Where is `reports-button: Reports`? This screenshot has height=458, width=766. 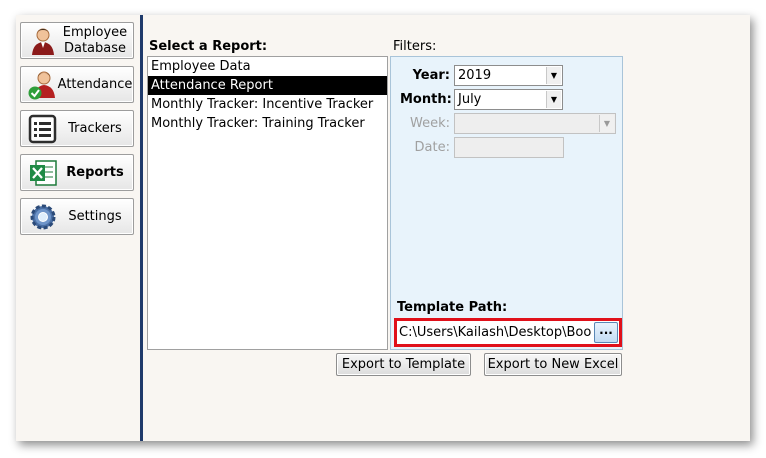
reports-button: Reports is located at coordinates (77, 172).